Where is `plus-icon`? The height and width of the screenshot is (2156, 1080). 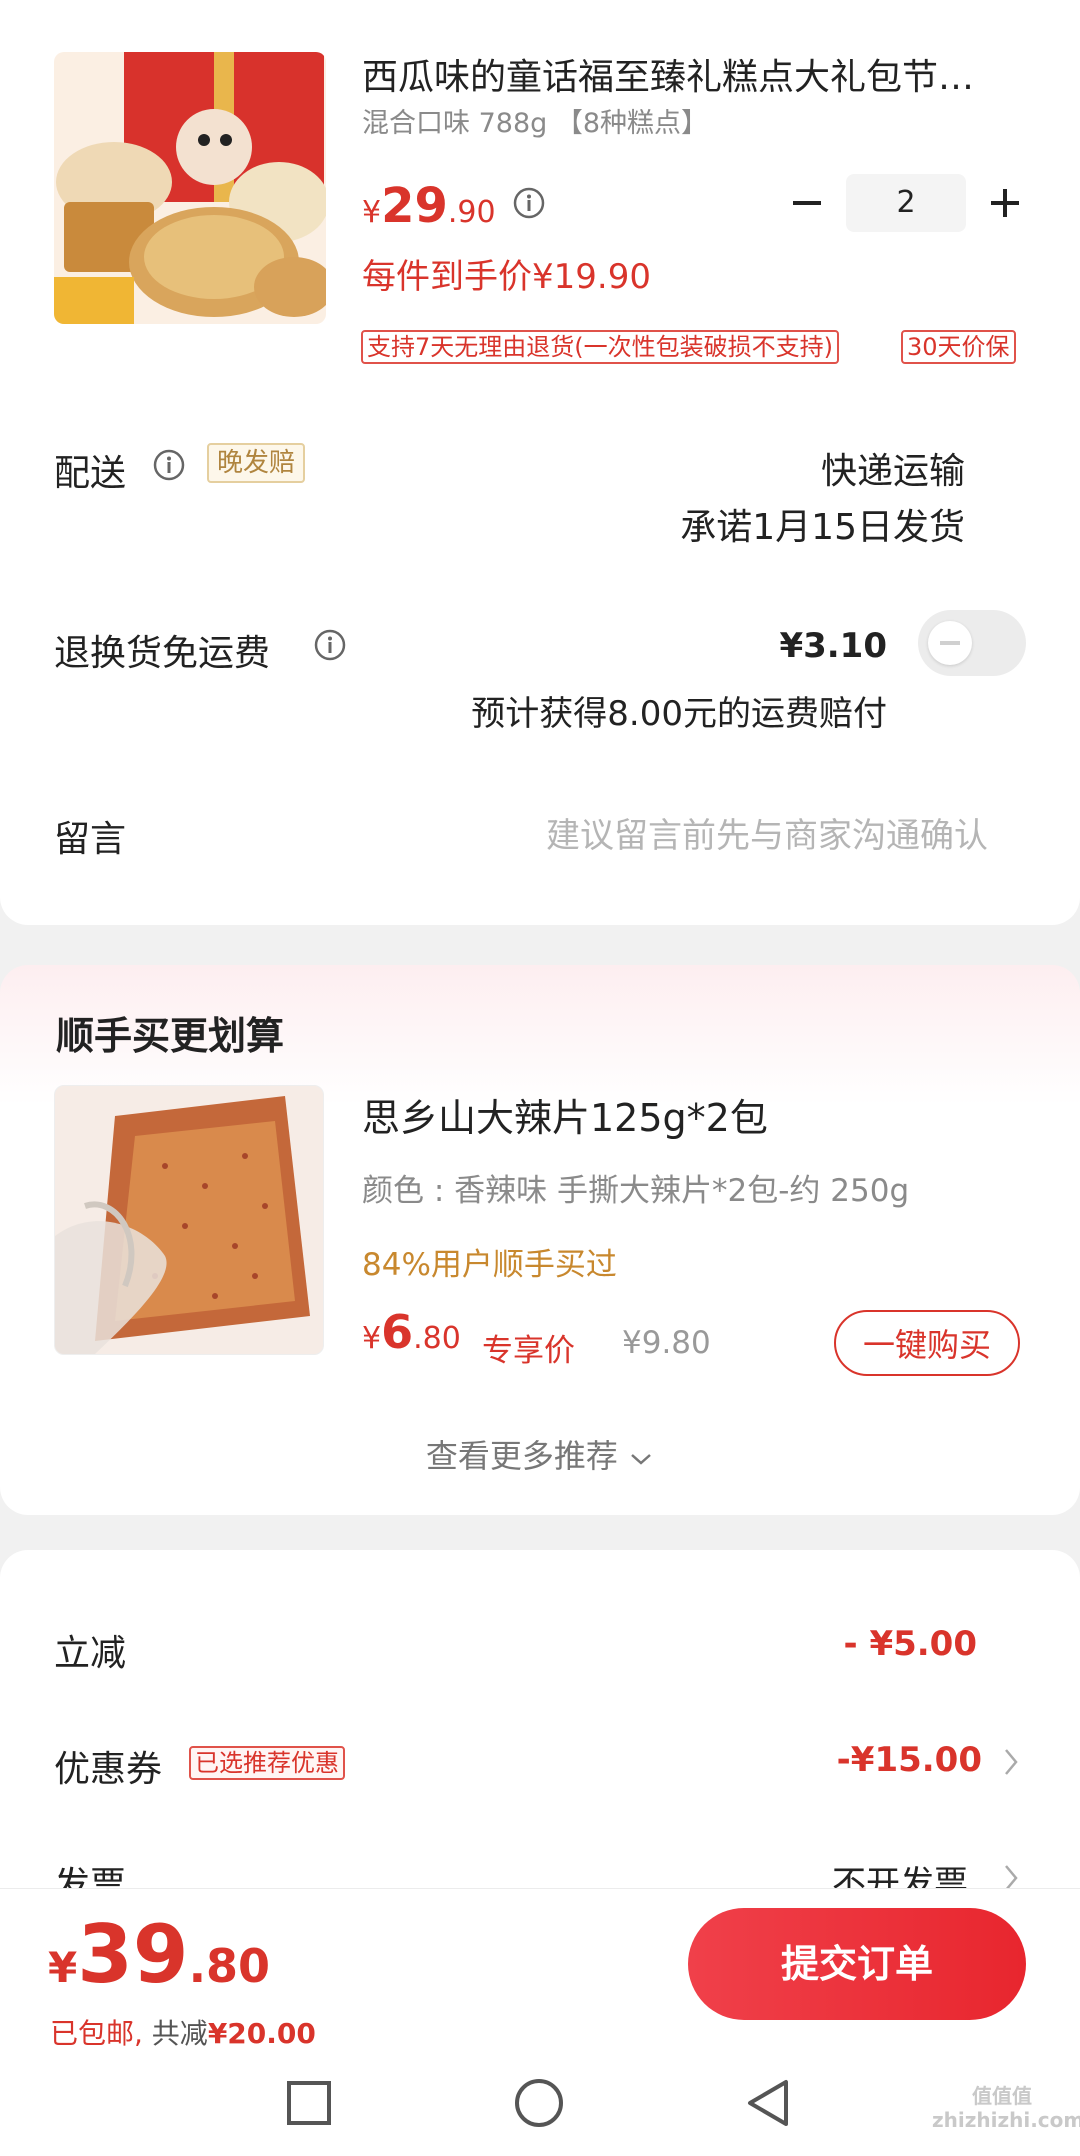
plus-icon is located at coordinates (1005, 205).